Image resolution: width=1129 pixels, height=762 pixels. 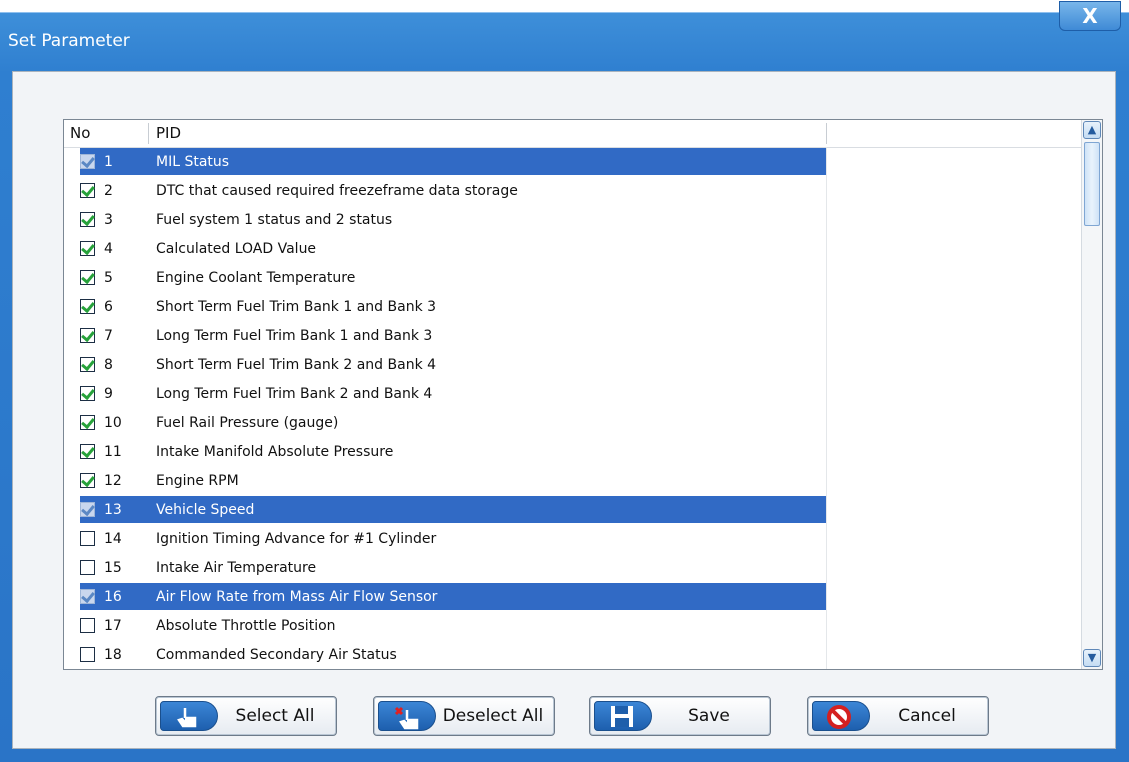 What do you see at coordinates (573, 220) in the screenshot?
I see `table-row: 3 Fuel system 1 status and 2 status` at bounding box center [573, 220].